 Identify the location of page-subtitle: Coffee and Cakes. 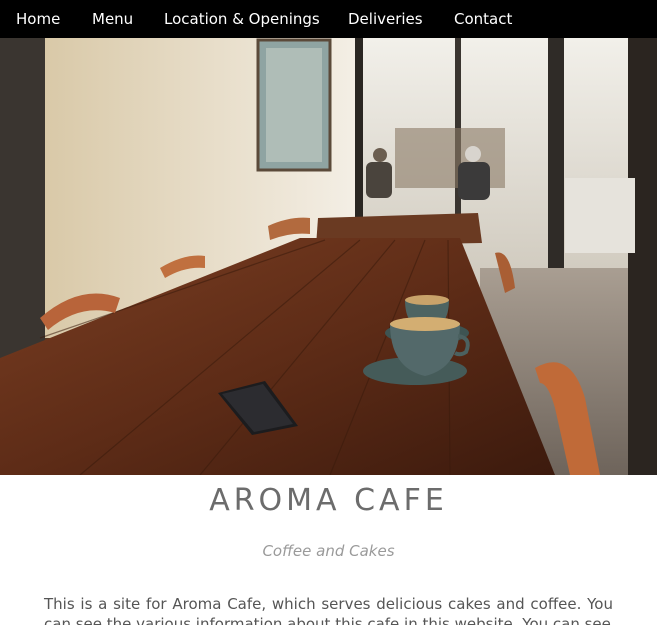
(328, 551).